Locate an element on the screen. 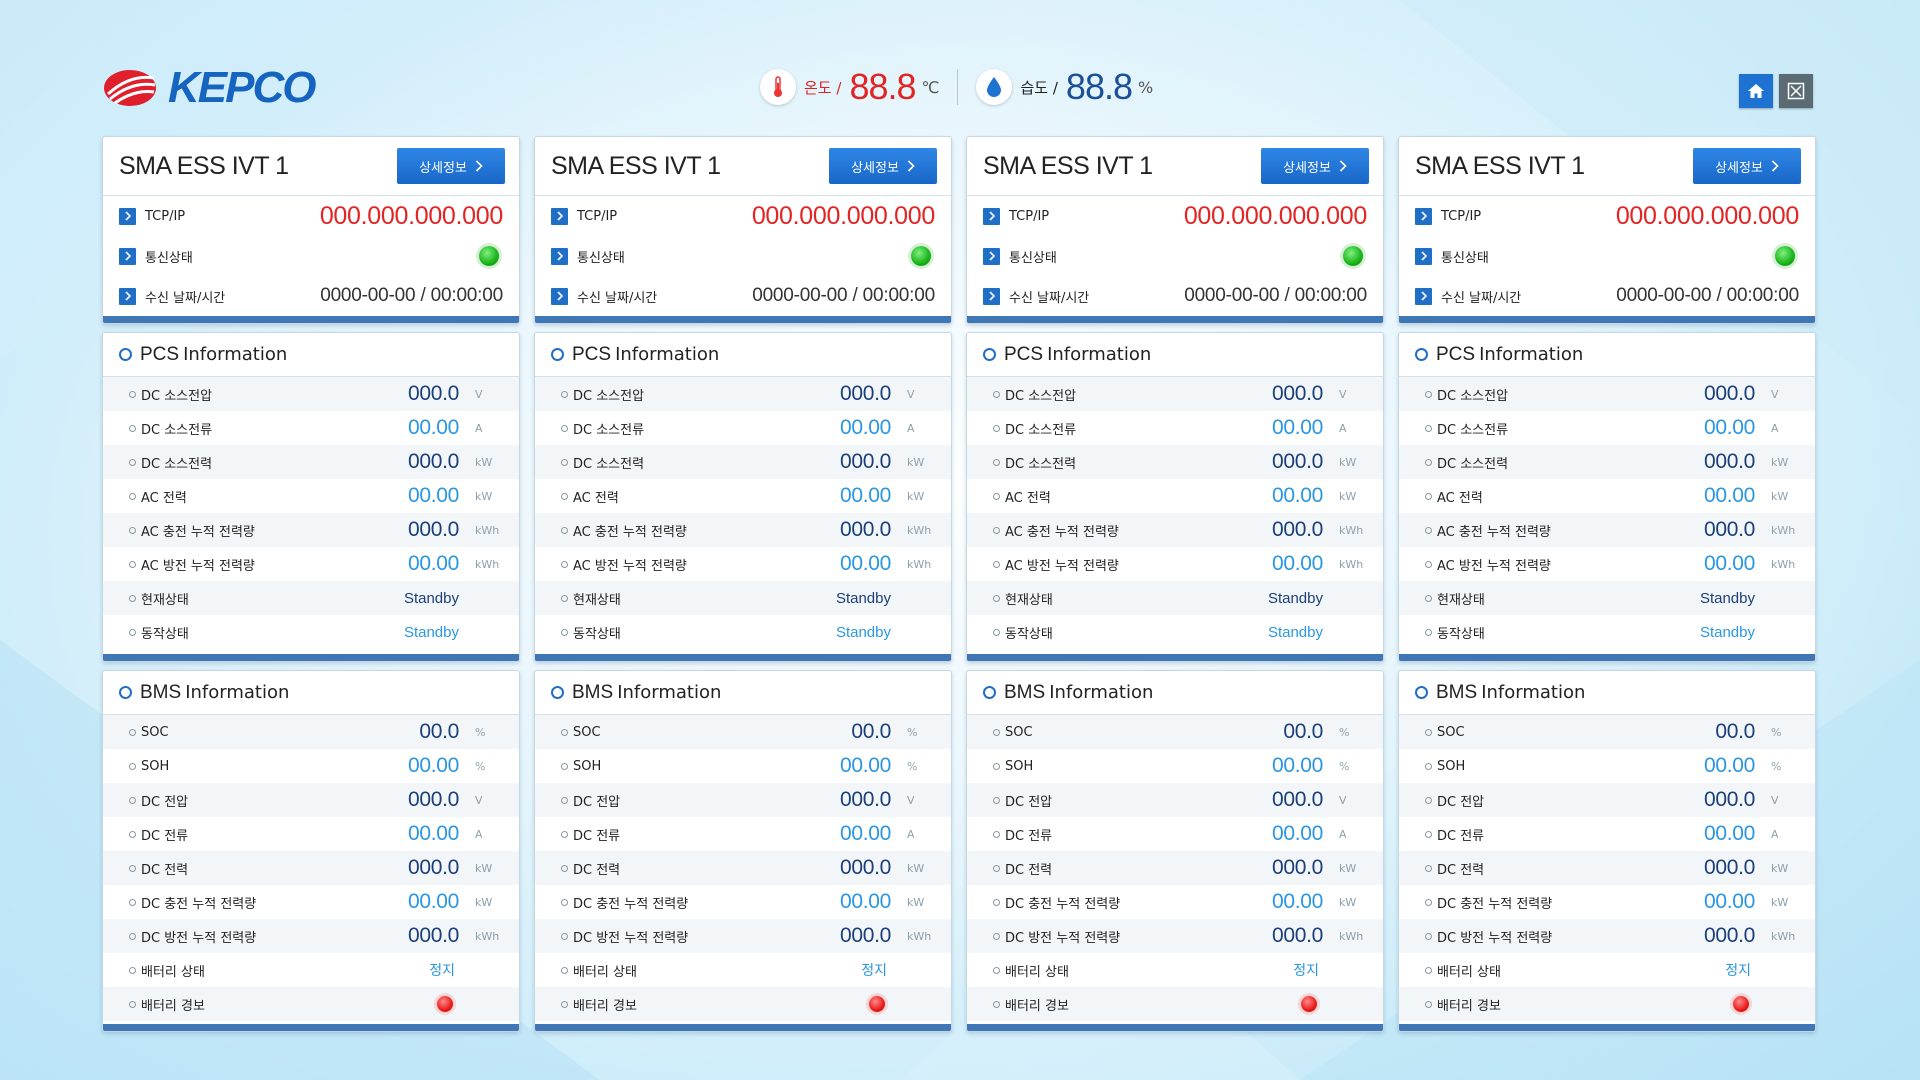 Image resolution: width=1920 pixels, height=1080 pixels. bms-row-value: 00.0 is located at coordinates (871, 731).